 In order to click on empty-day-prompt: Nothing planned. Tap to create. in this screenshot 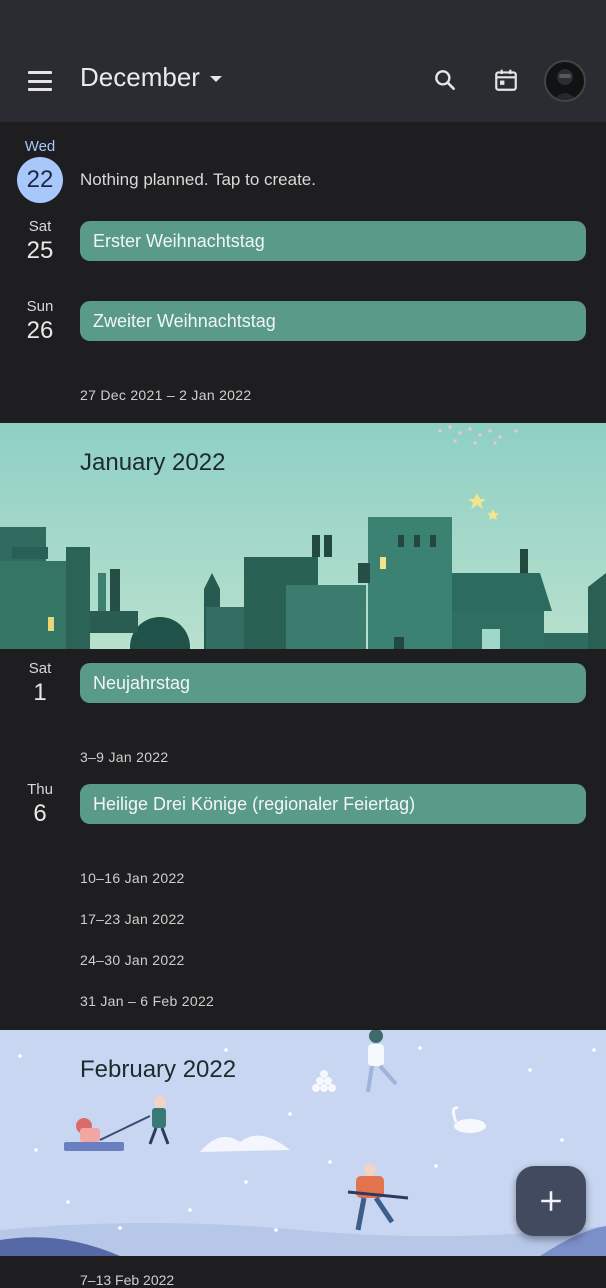, I will do `click(198, 180)`.